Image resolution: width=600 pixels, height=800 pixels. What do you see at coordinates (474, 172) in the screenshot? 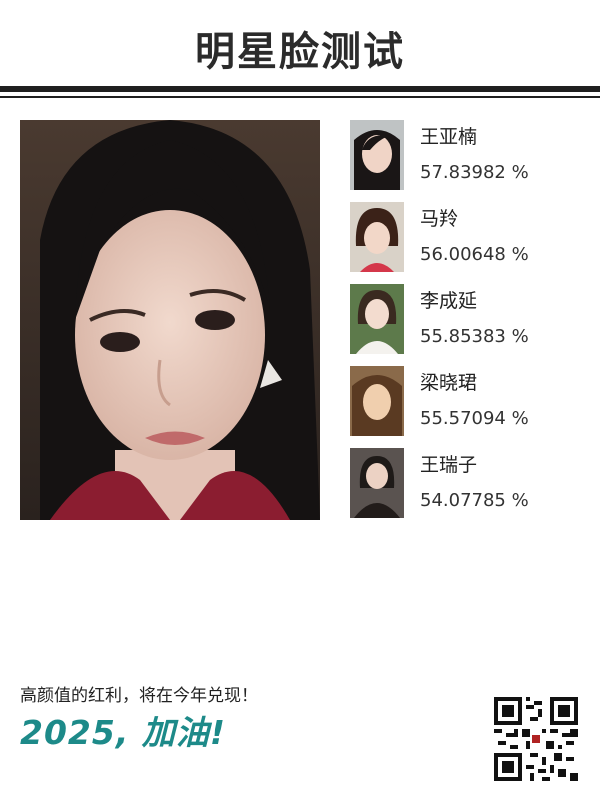
I see `similarity-score: 57.83982 %` at bounding box center [474, 172].